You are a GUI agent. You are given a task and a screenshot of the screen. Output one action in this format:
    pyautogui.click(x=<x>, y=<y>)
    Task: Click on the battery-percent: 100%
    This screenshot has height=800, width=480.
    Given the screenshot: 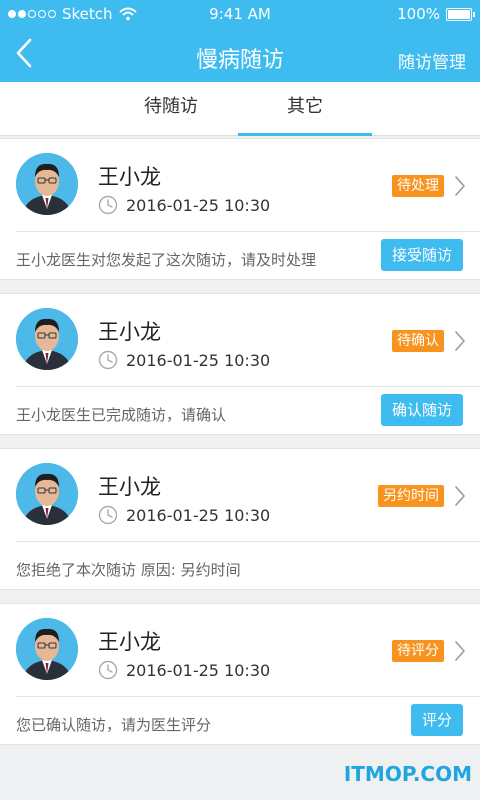 What is the action you would take?
    pyautogui.click(x=418, y=14)
    